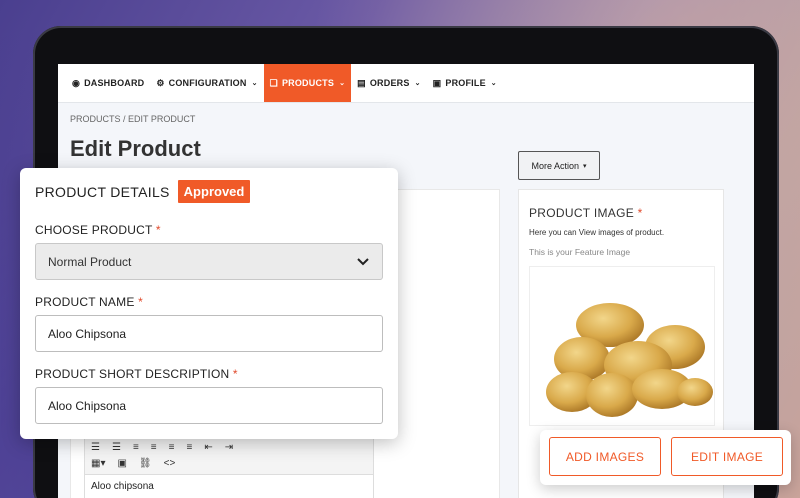 The width and height of the screenshot is (800, 498). Describe the element at coordinates (189, 447) in the screenshot. I see `align-justify-icon: ≡` at that location.